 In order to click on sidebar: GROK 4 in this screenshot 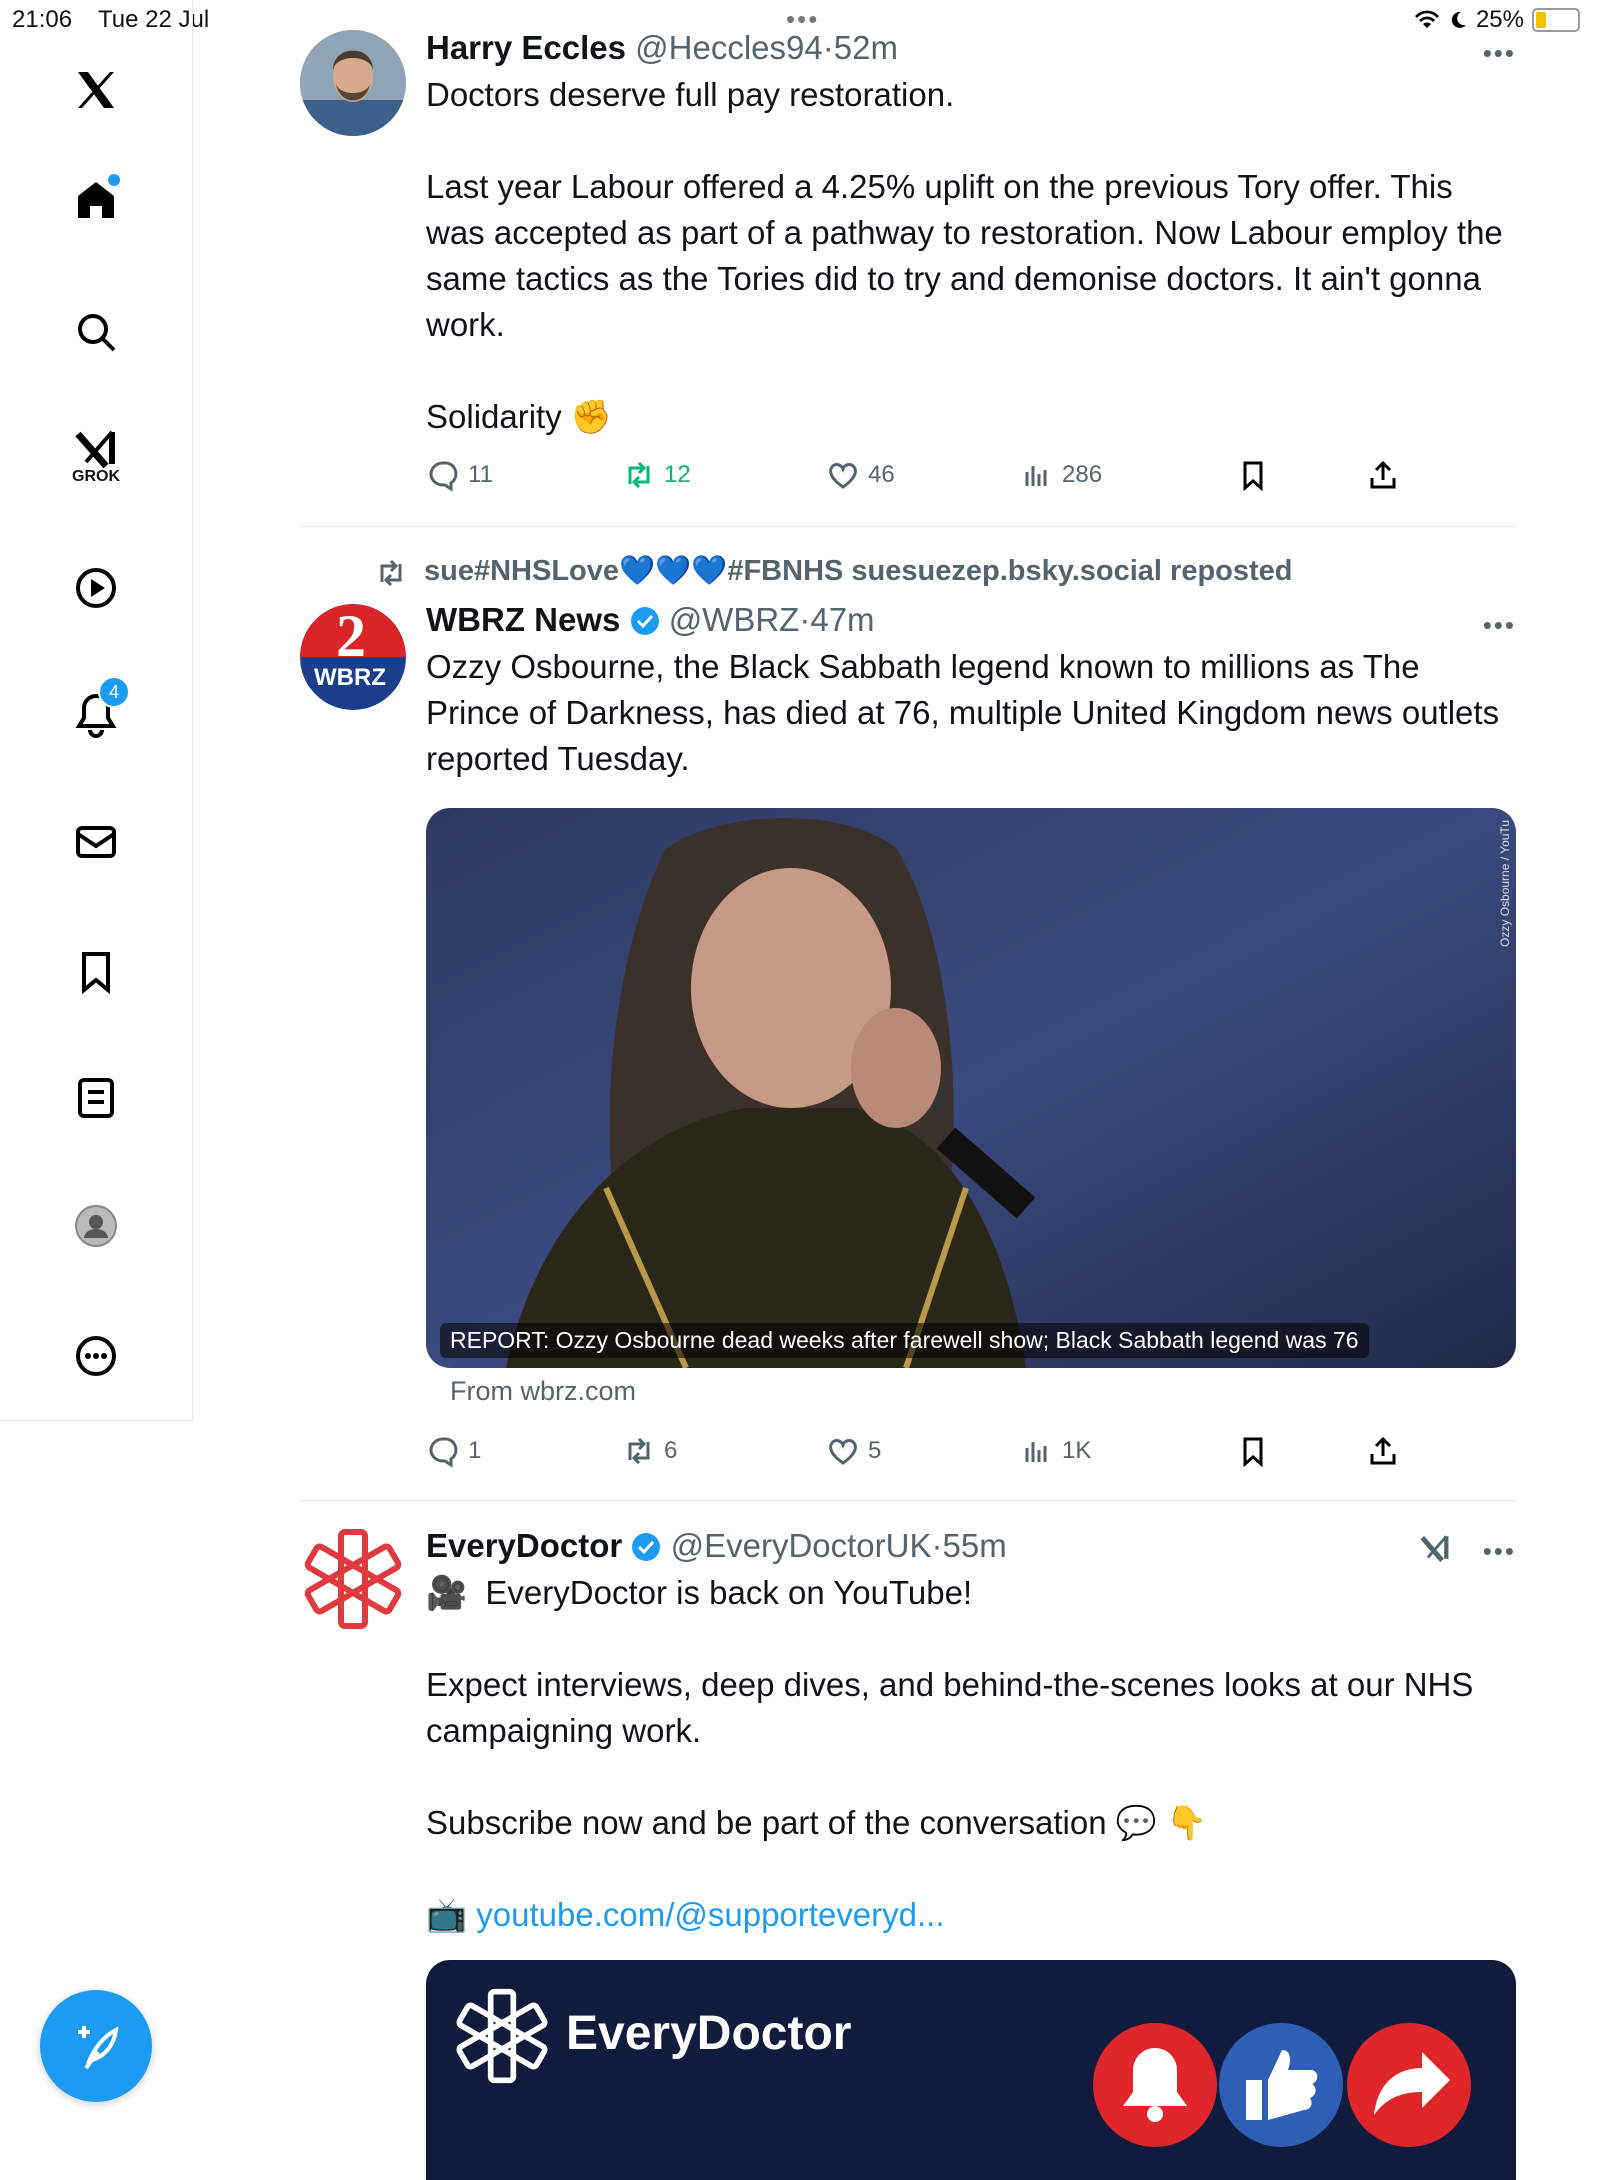, I will do `click(96, 710)`.